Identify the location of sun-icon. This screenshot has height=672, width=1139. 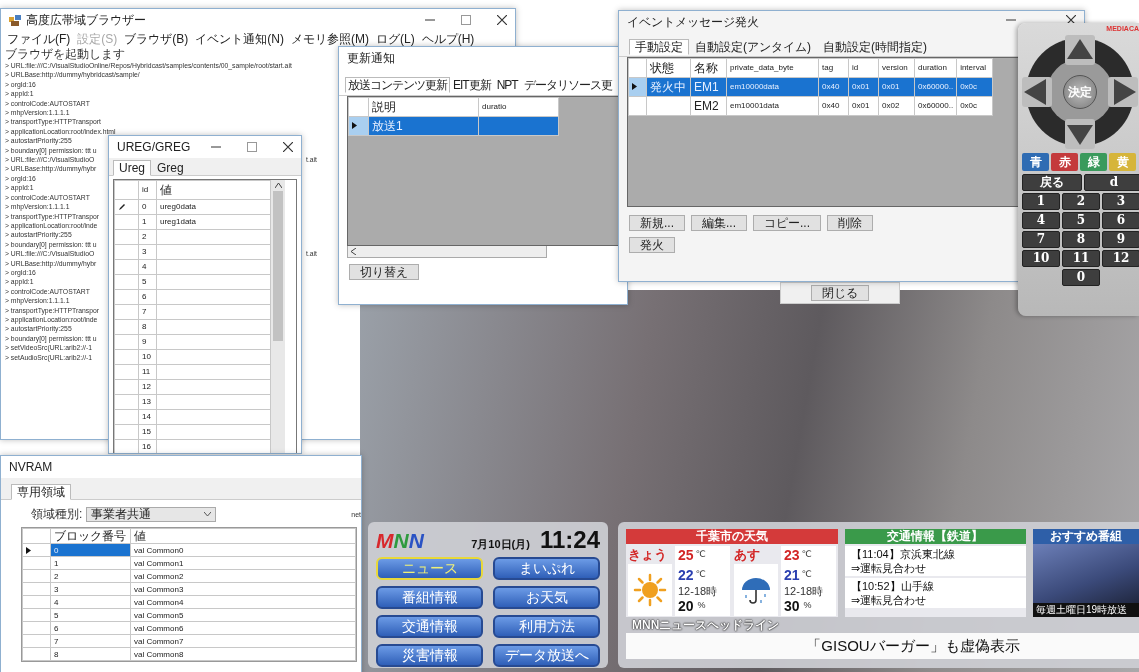
(650, 590).